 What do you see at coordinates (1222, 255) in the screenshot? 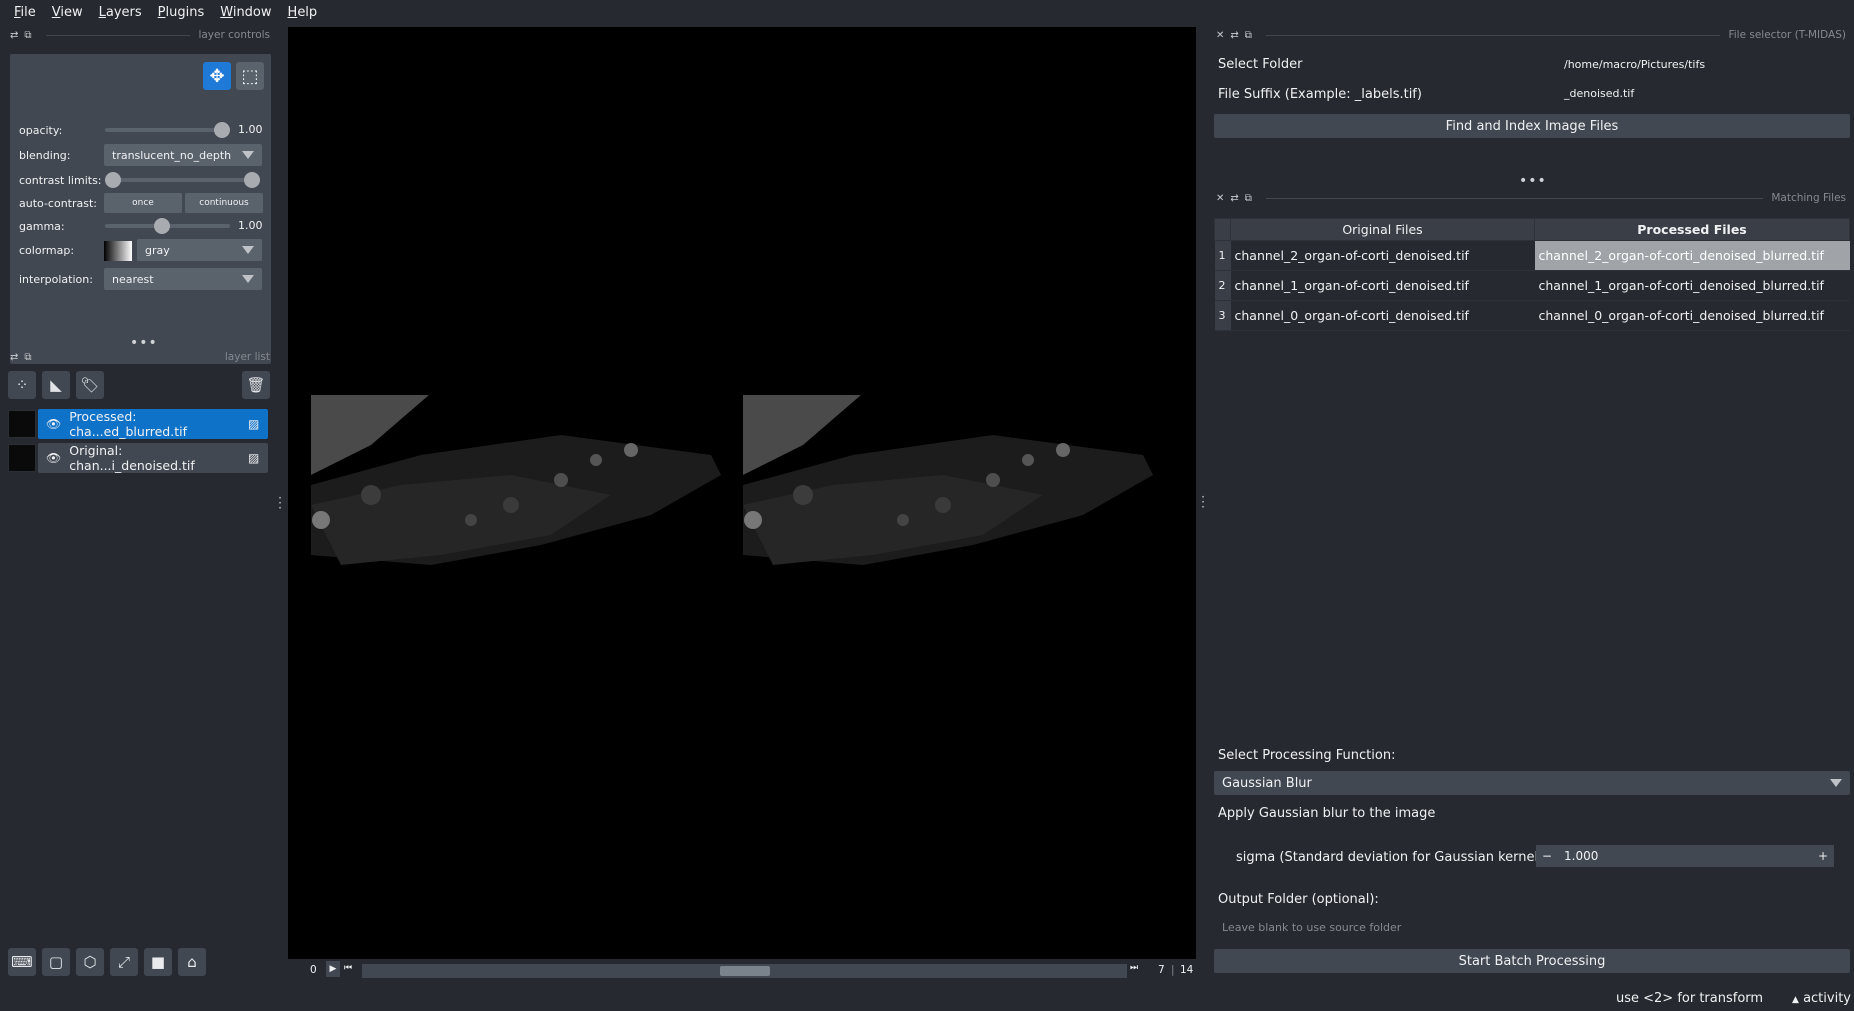
I see `row-number: 1` at bounding box center [1222, 255].